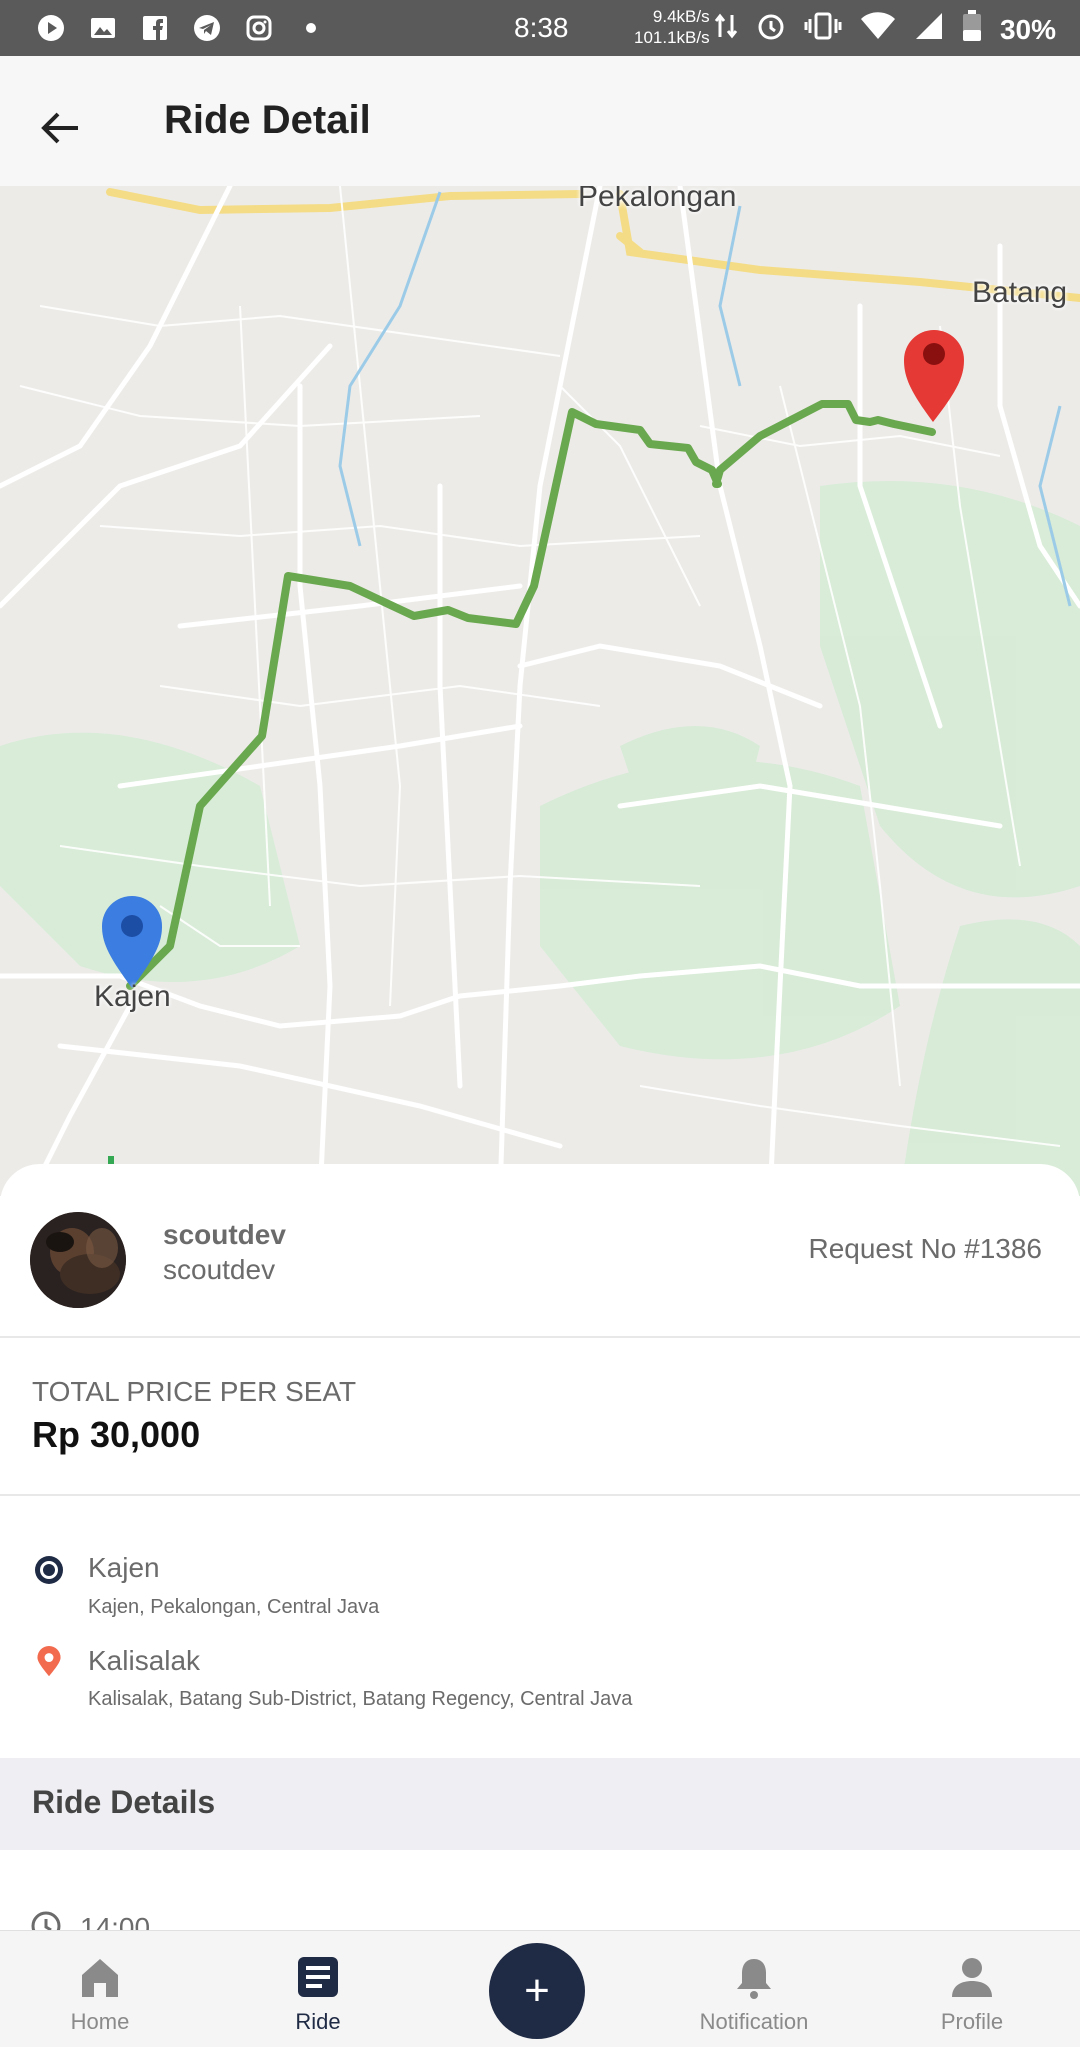 This screenshot has height=2047, width=1080. I want to click on back-button, so click(60, 128).